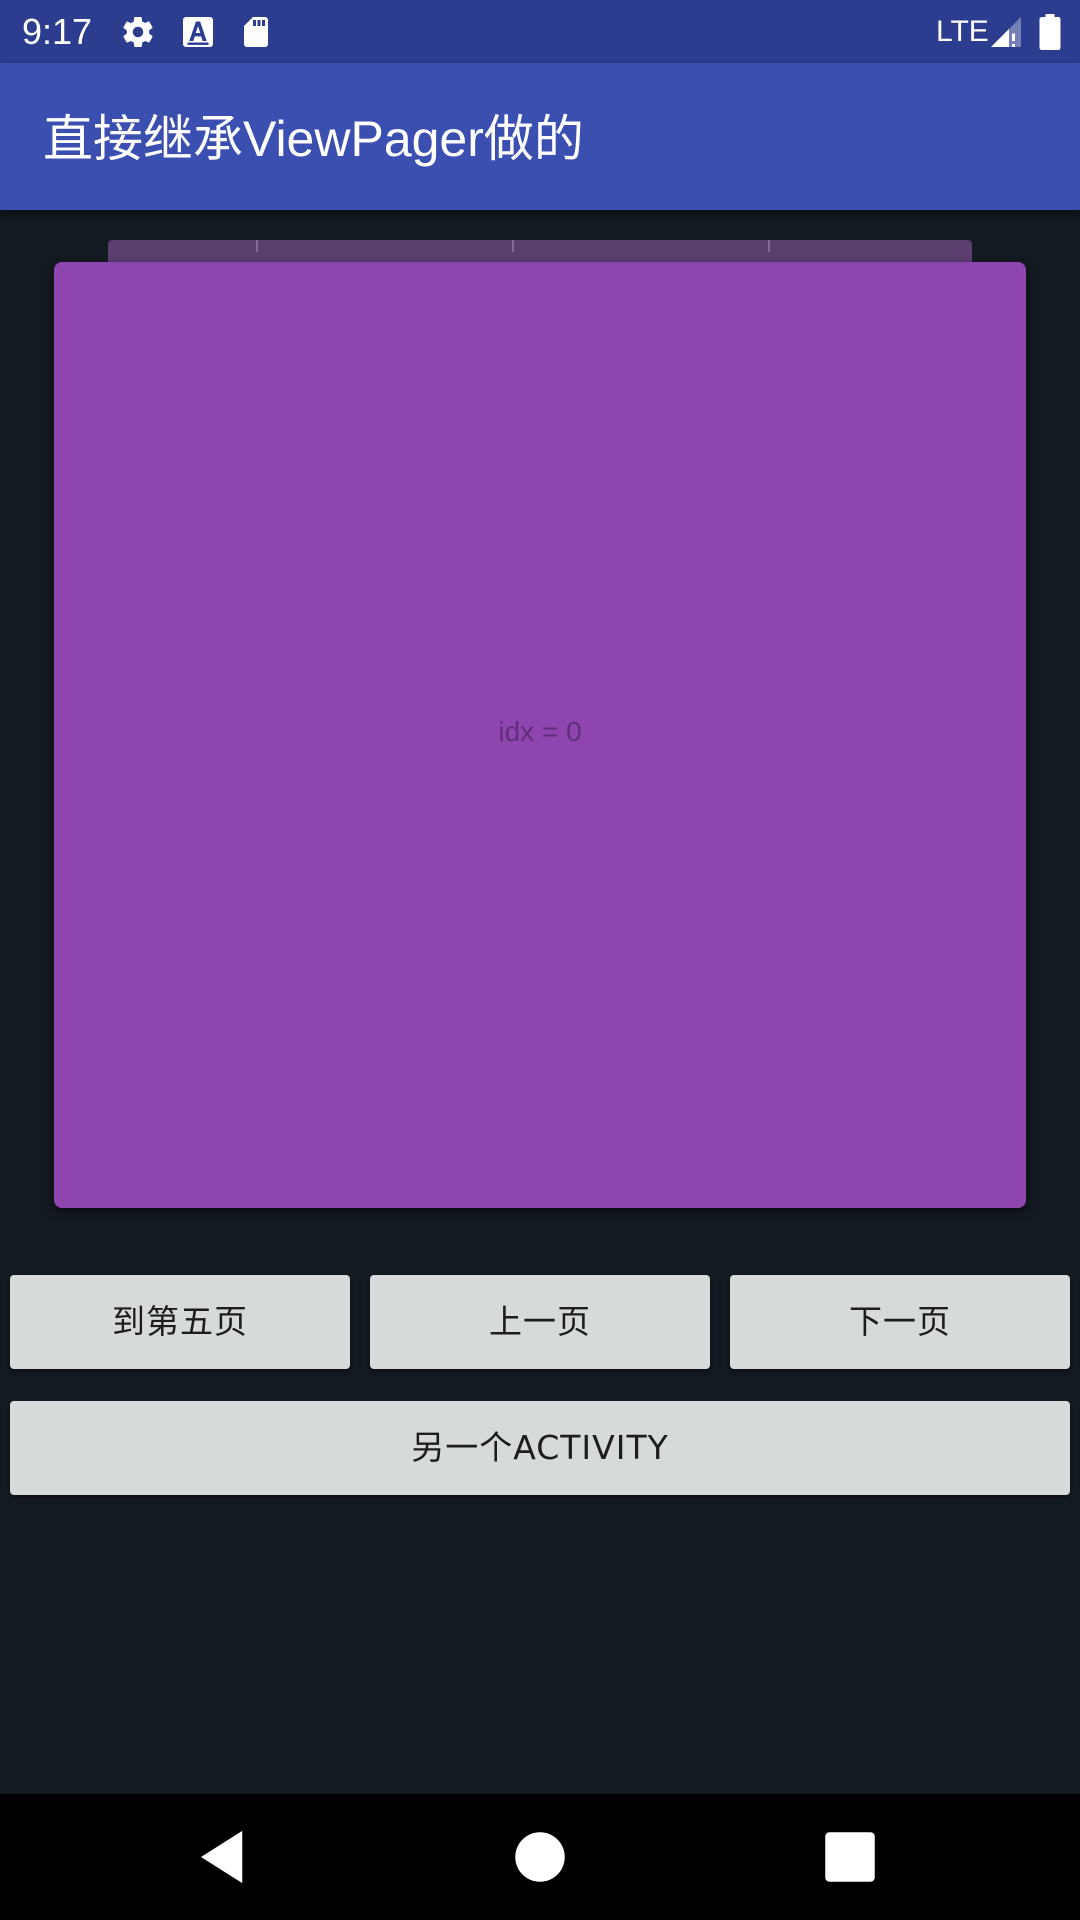  What do you see at coordinates (223, 1857) in the screenshot?
I see `back-icon` at bounding box center [223, 1857].